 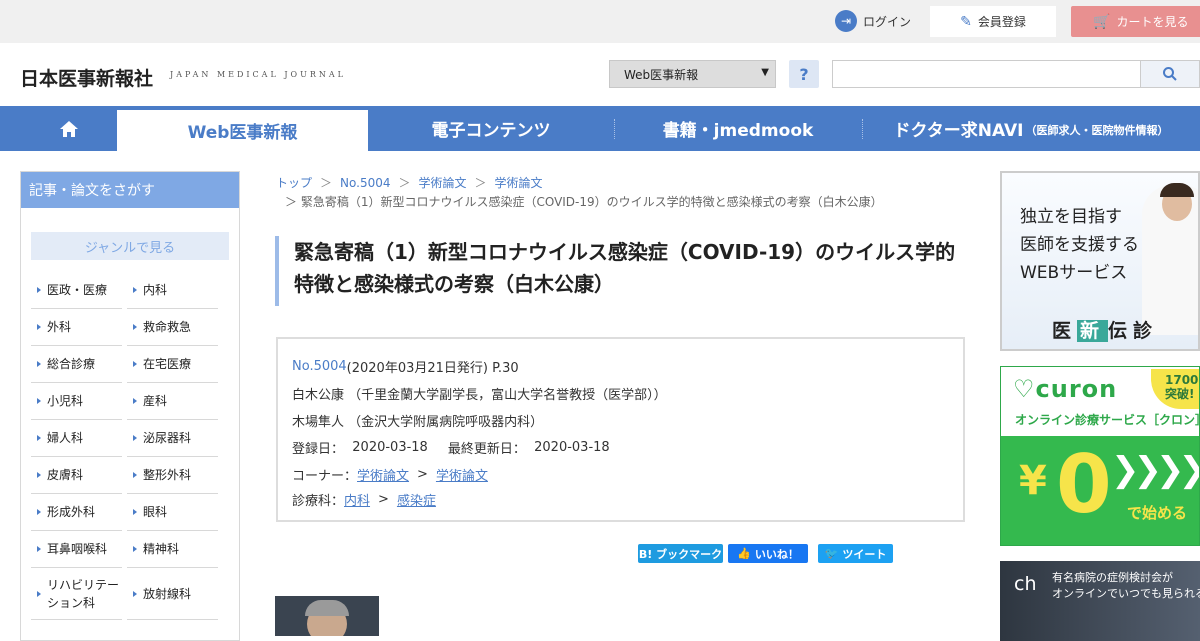 I want to click on corner-label: コーナー：, so click(x=325, y=476).